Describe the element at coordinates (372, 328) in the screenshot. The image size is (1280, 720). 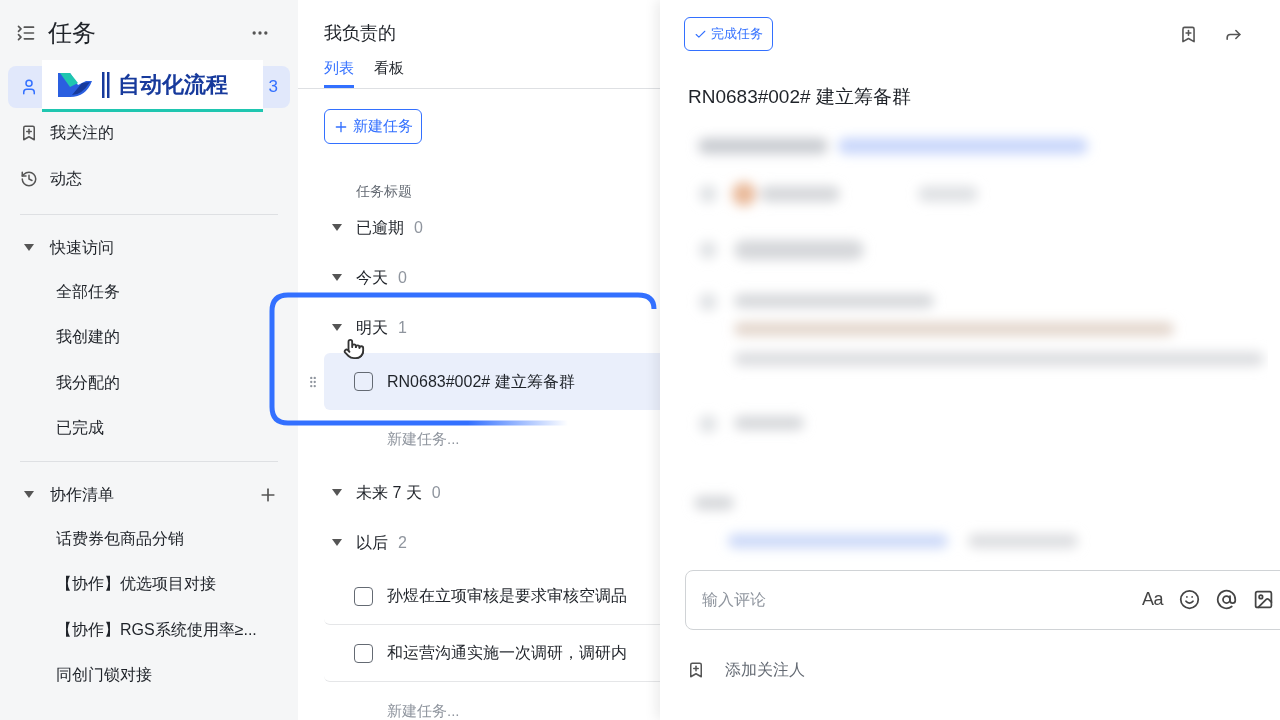
I see `group-title: 明天` at that location.